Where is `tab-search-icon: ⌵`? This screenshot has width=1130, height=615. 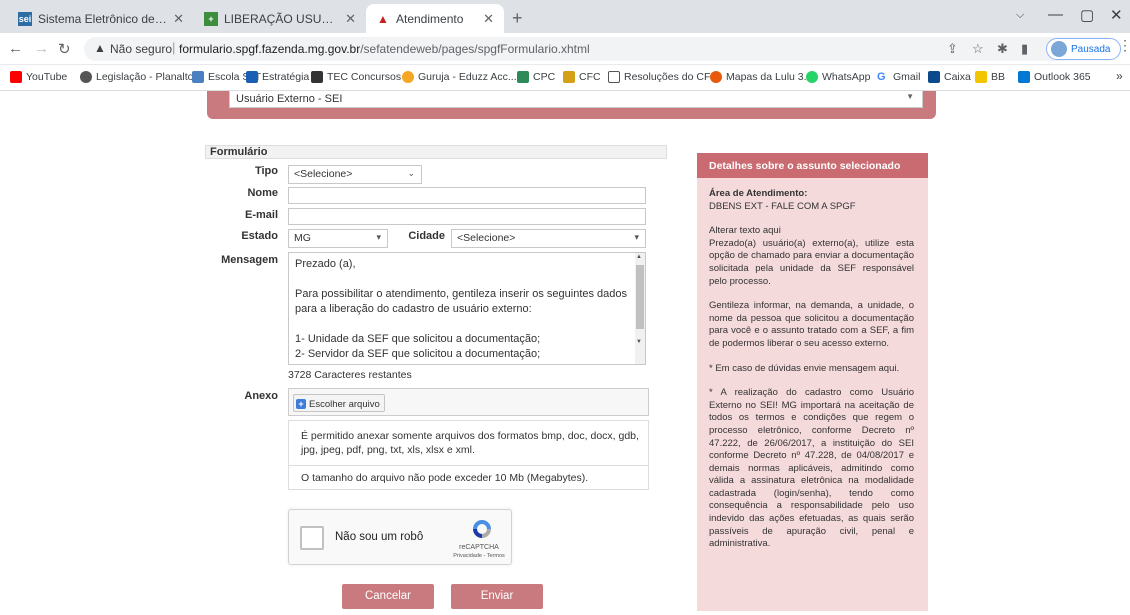
tab-search-icon: ⌵ is located at coordinates (1020, 15).